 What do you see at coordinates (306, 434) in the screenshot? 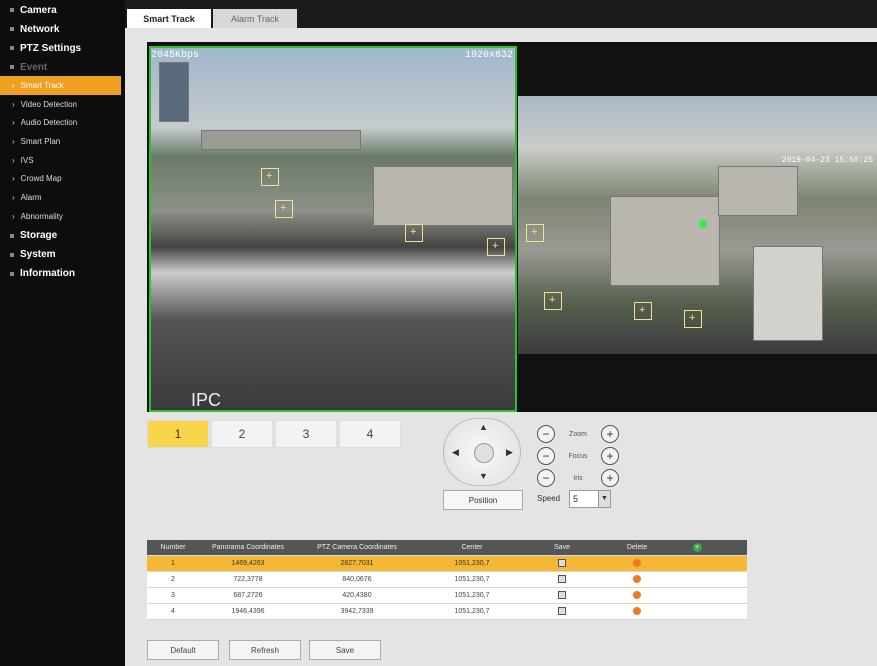
I see `preset-3-button: 3` at bounding box center [306, 434].